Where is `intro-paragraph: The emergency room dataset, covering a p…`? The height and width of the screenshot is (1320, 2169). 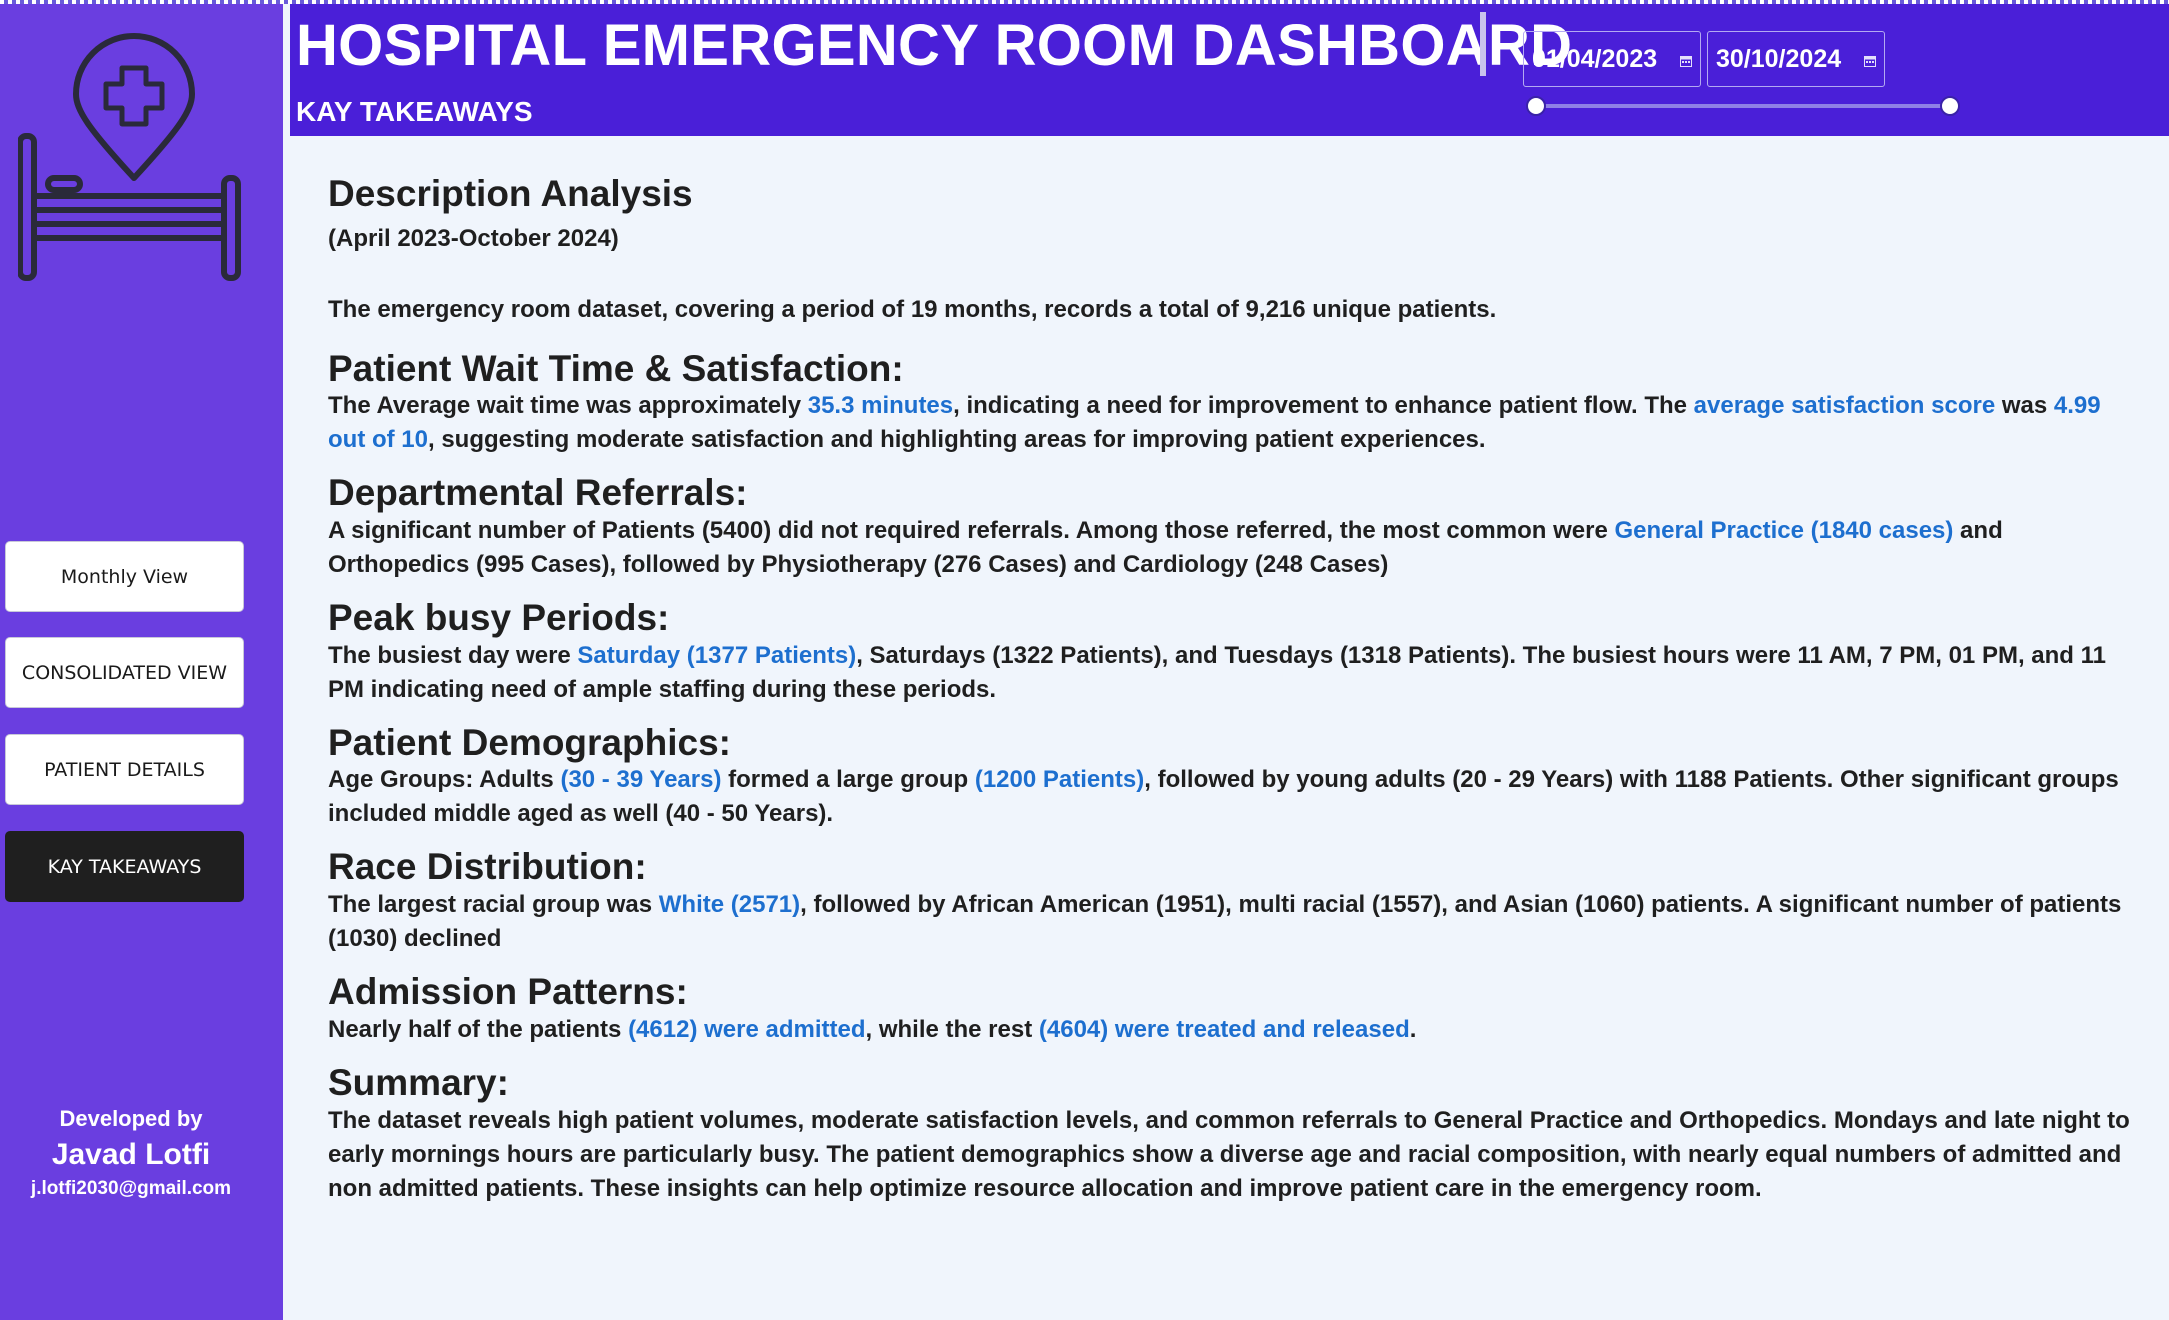 intro-paragraph: The emergency room dataset, covering a p… is located at coordinates (912, 309).